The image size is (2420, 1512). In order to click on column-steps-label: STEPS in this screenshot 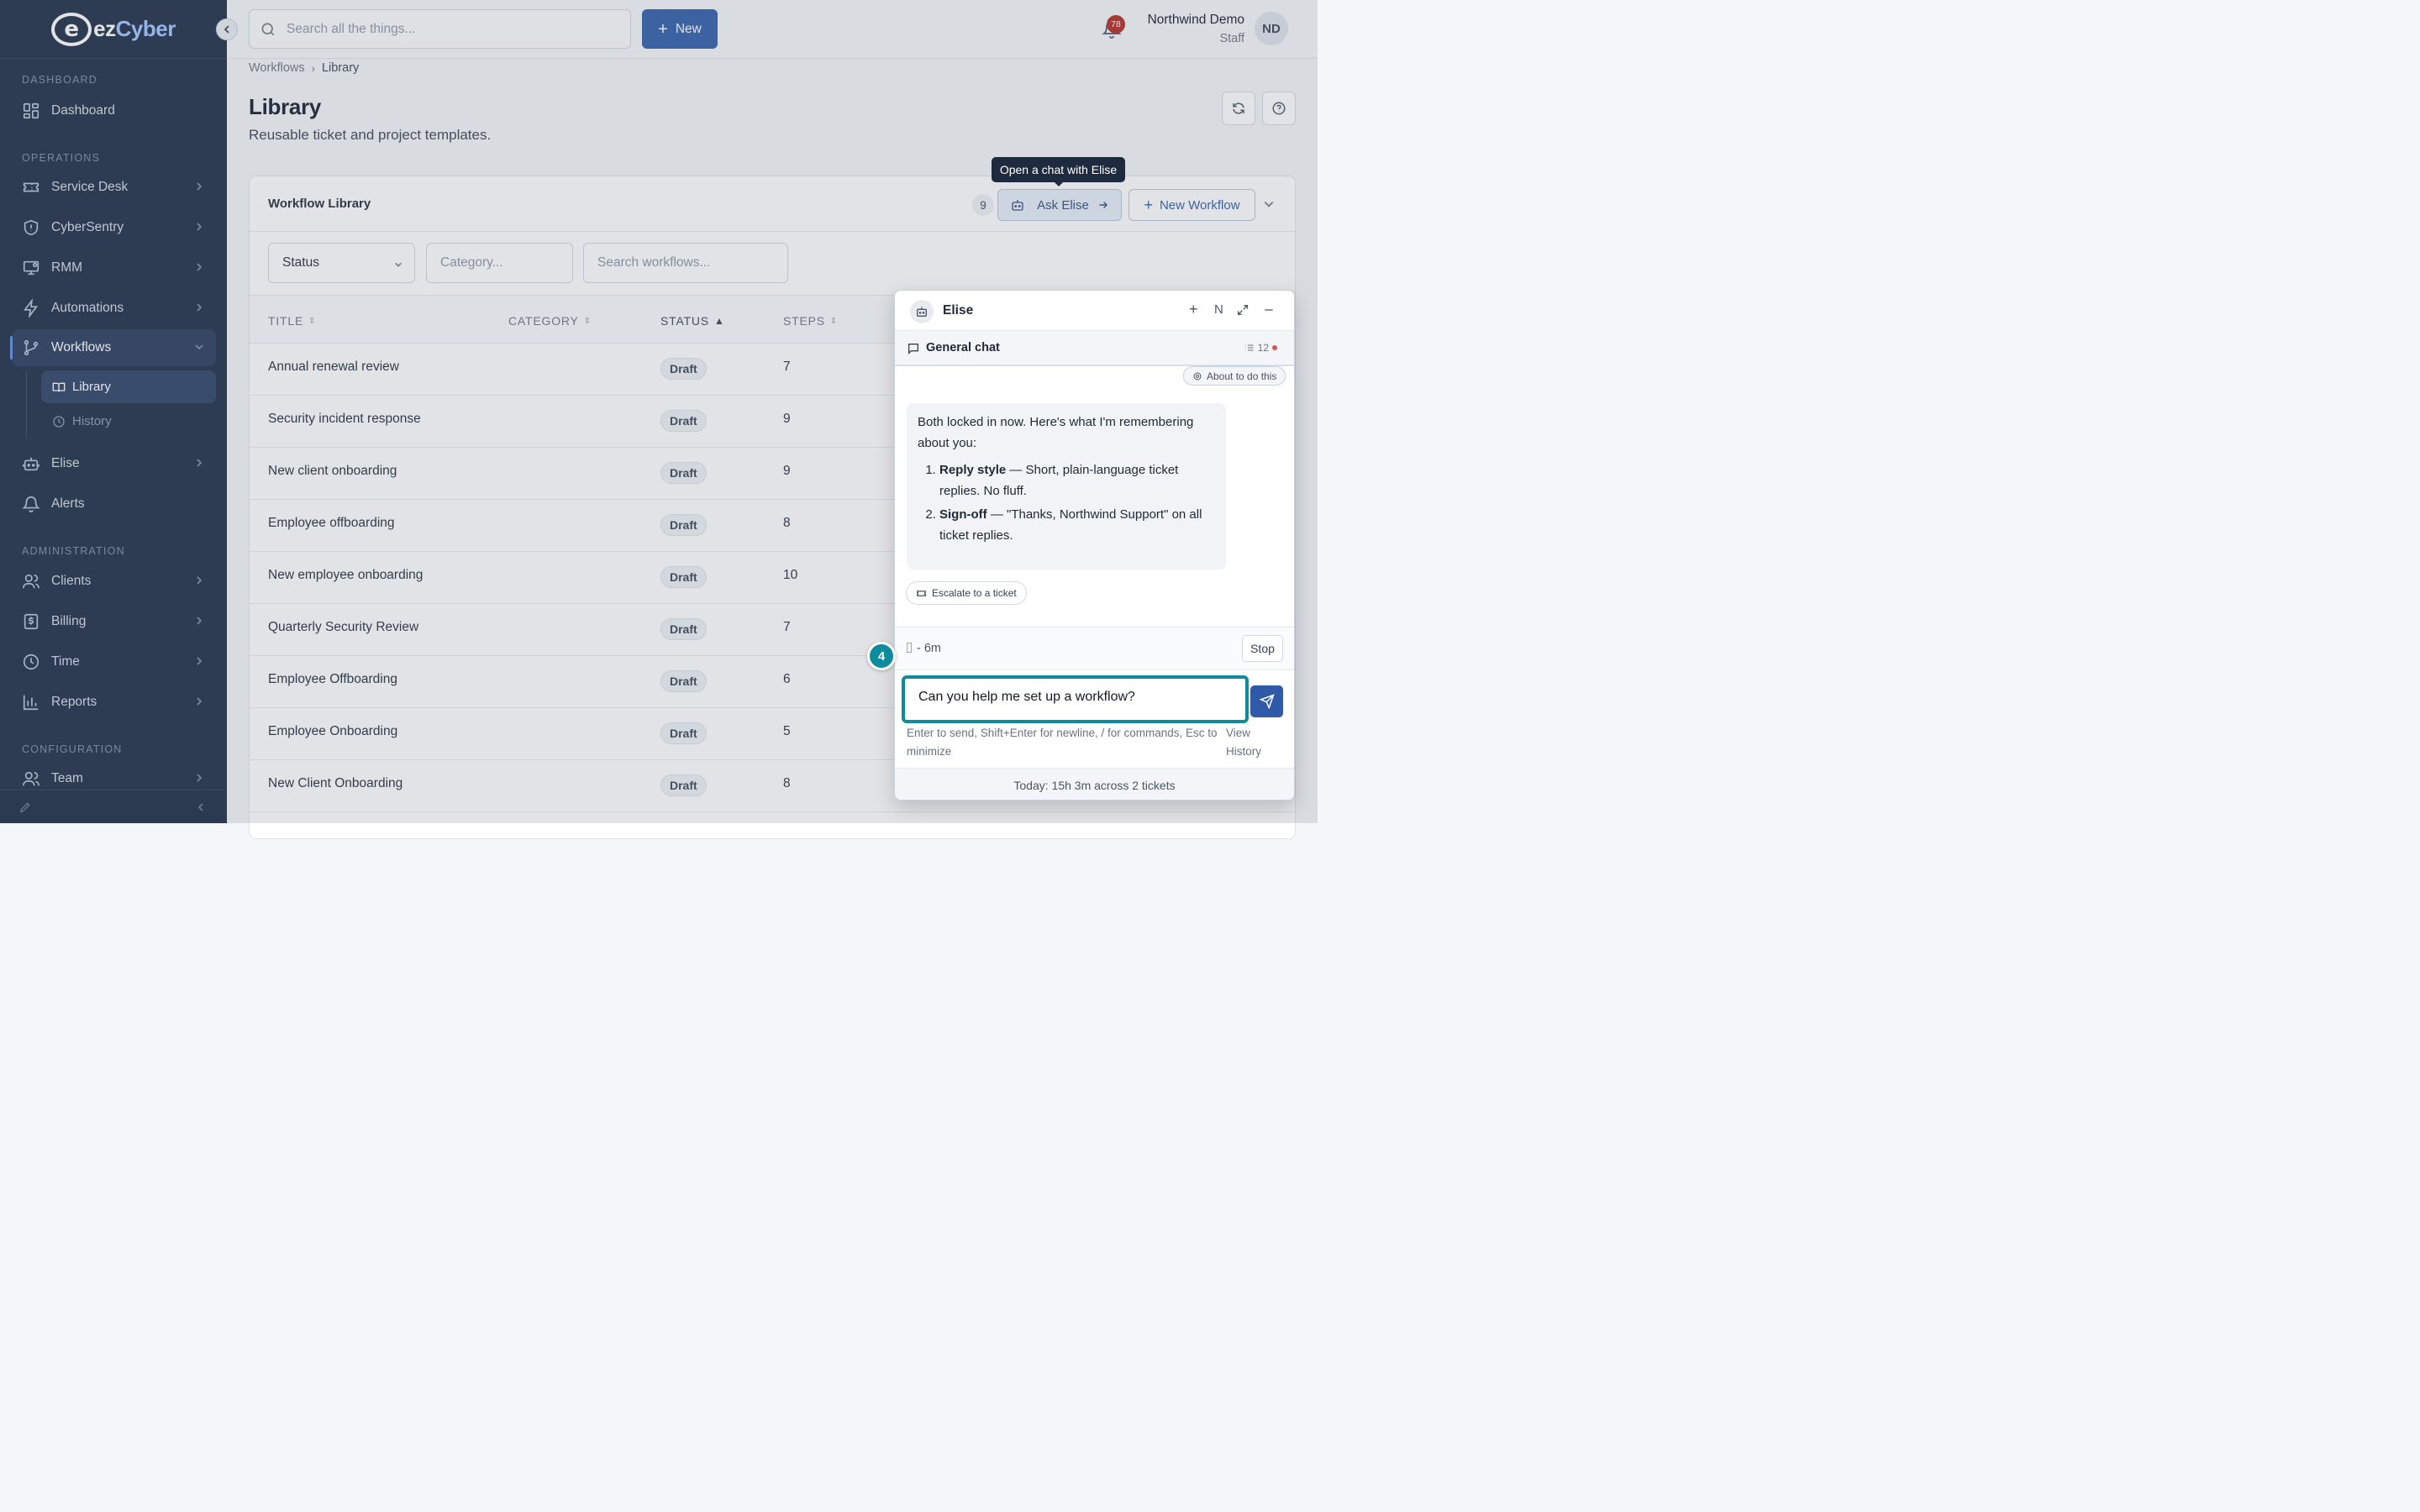, I will do `click(804, 321)`.